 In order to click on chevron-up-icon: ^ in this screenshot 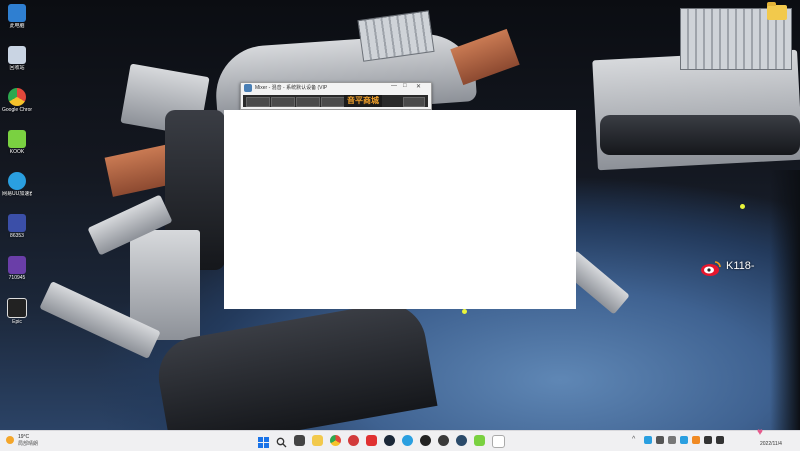, I will do `click(636, 440)`.